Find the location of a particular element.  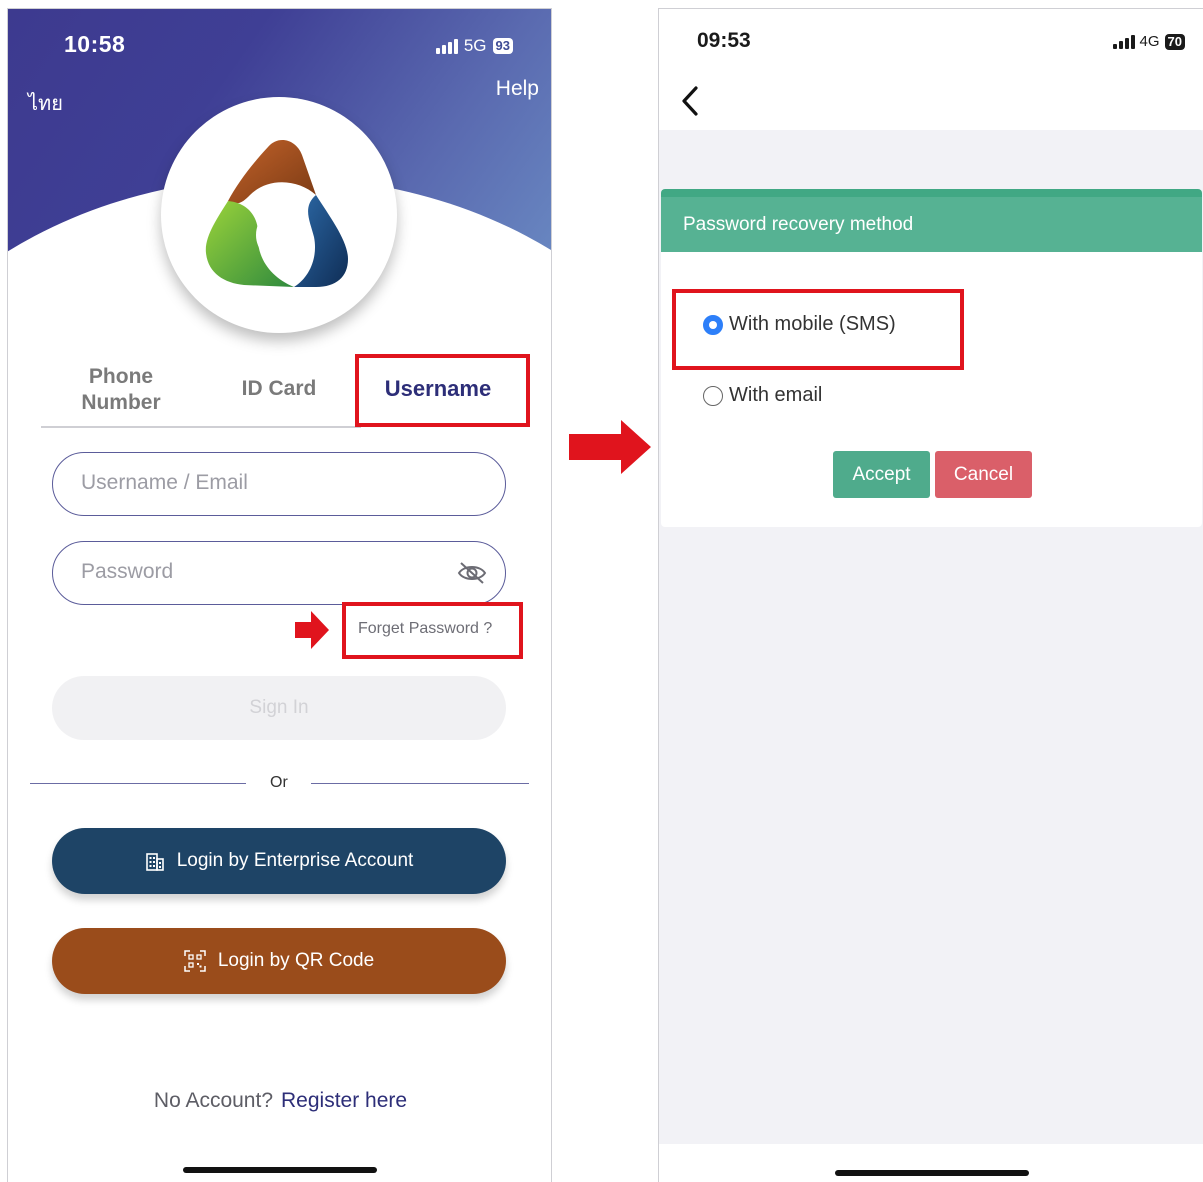

network-label: 5G is located at coordinates (475, 45).